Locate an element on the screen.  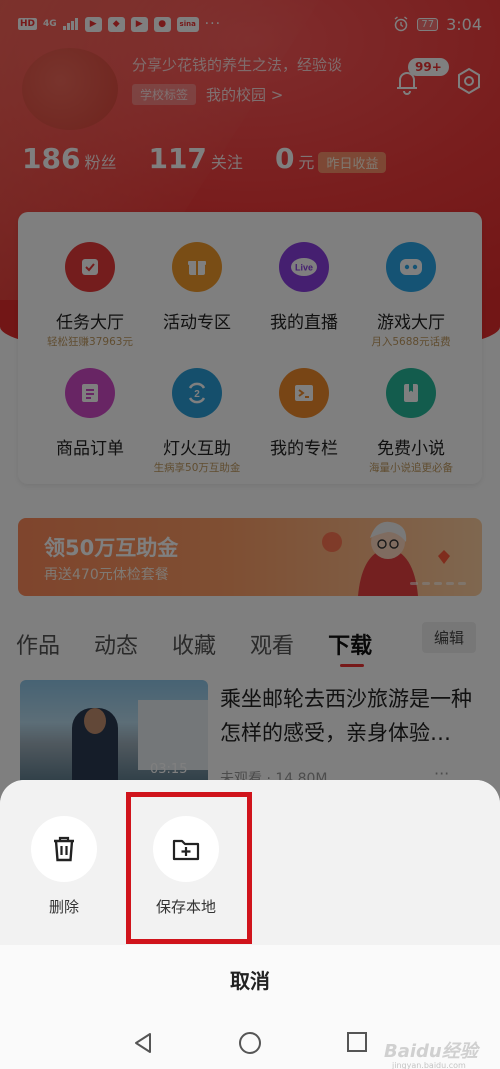
baidu-jingyan-watermark: Baidu经验 is located at coordinates (431, 1051).